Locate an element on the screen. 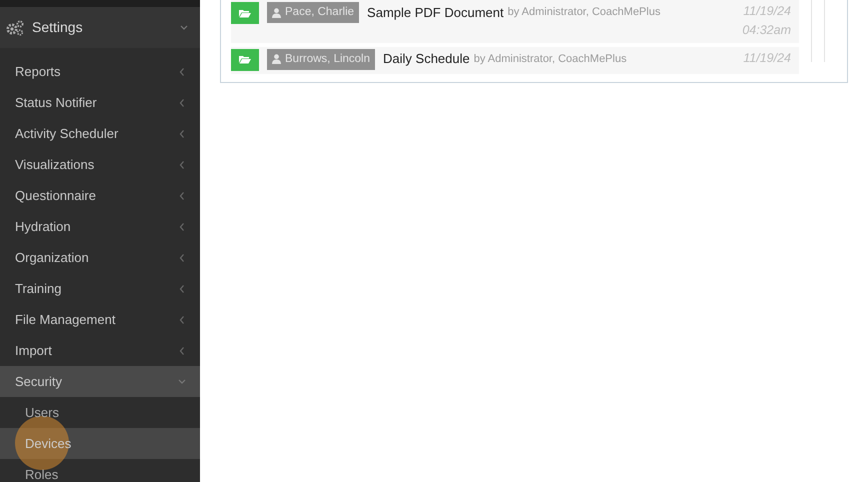 Image resolution: width=860 pixels, height=482 pixels. sidebar-item: Activity Scheduler is located at coordinates (100, 133).